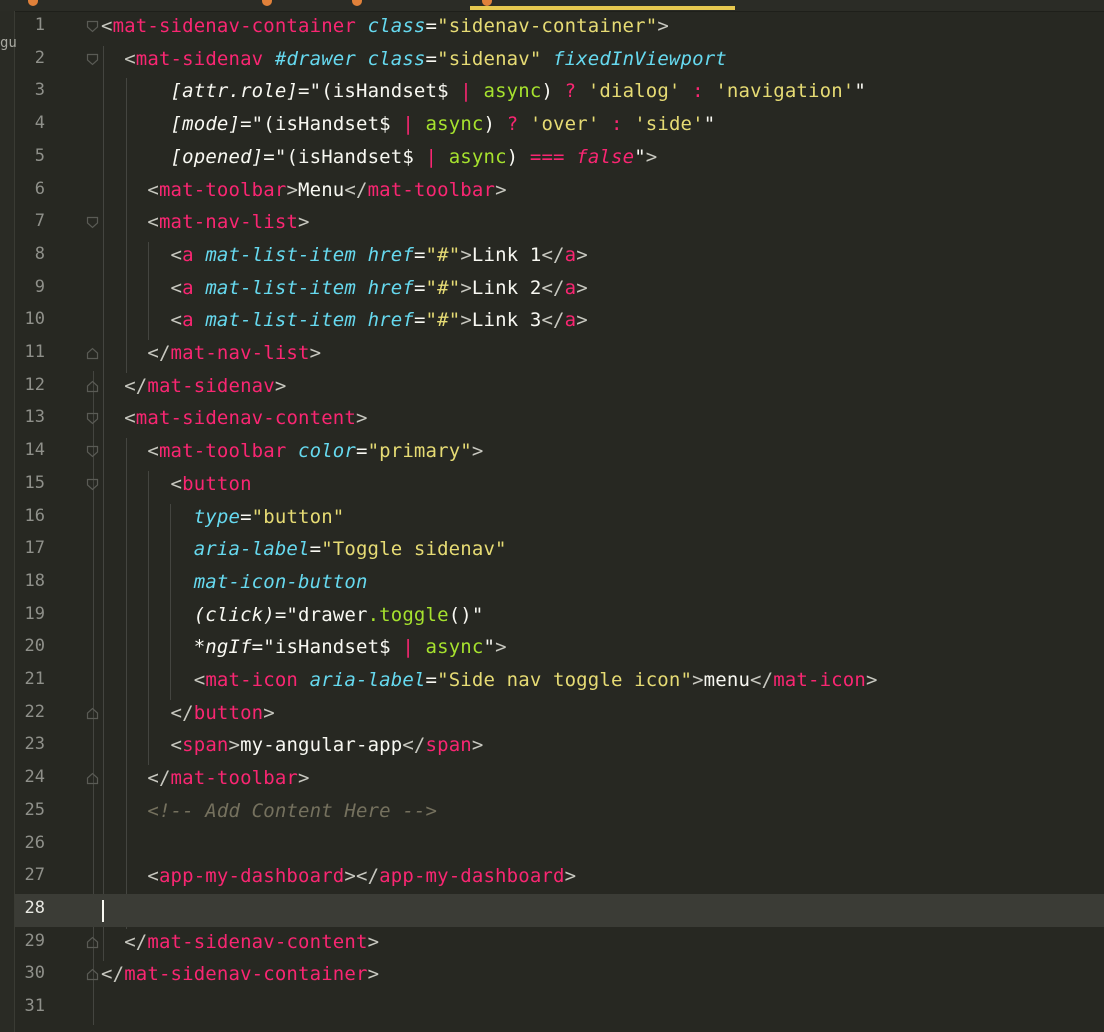  What do you see at coordinates (103, 910) in the screenshot?
I see `text-cursor` at bounding box center [103, 910].